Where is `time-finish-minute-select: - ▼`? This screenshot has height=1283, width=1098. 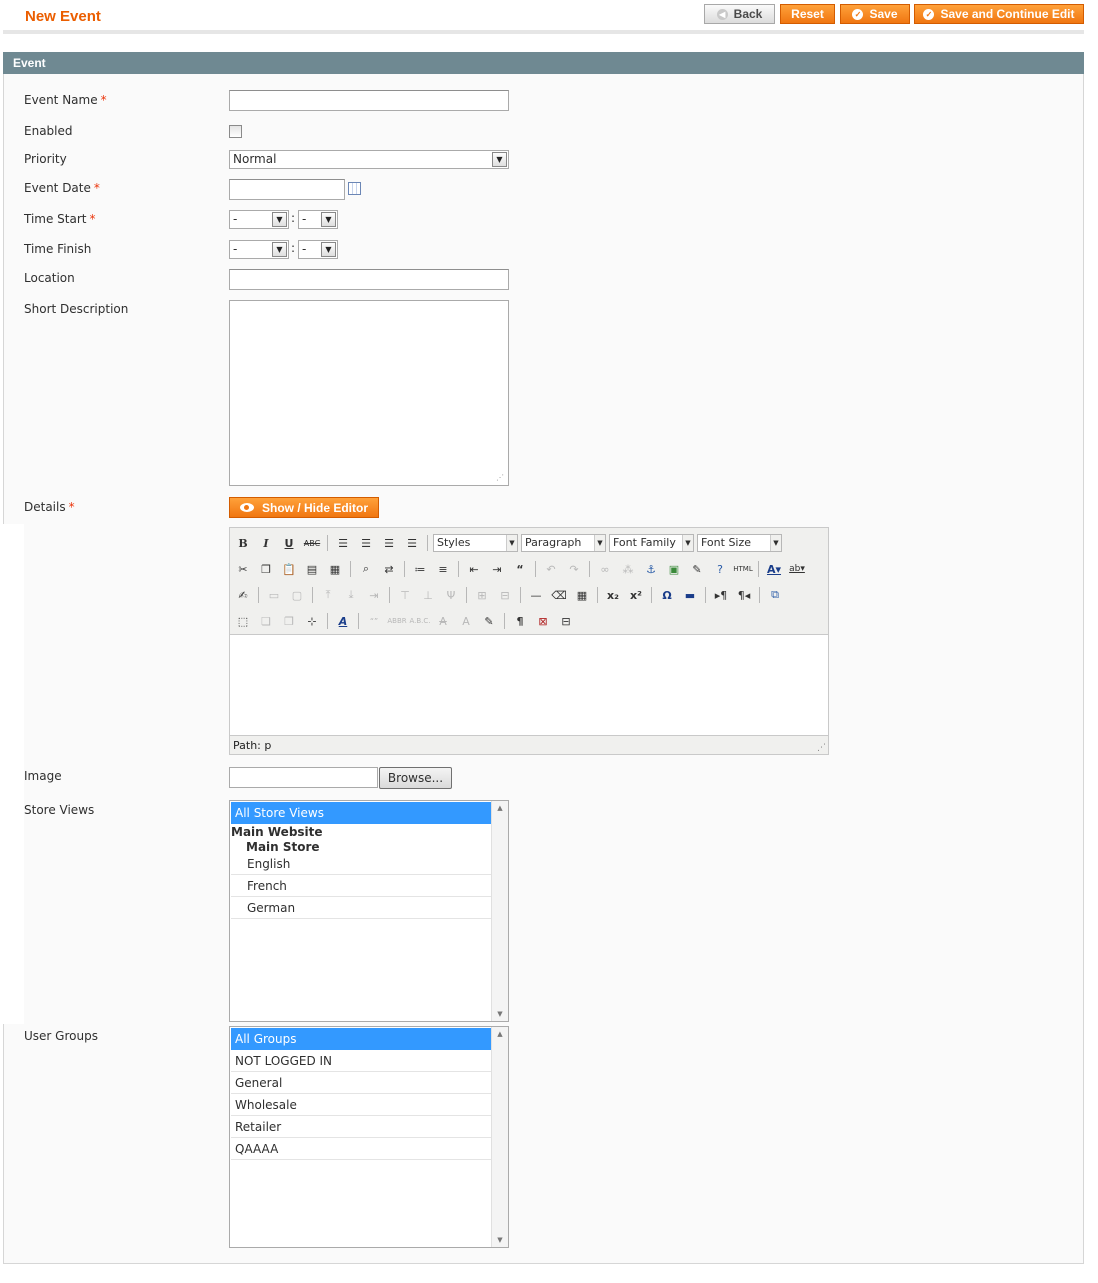 time-finish-minute-select: - ▼ is located at coordinates (318, 249).